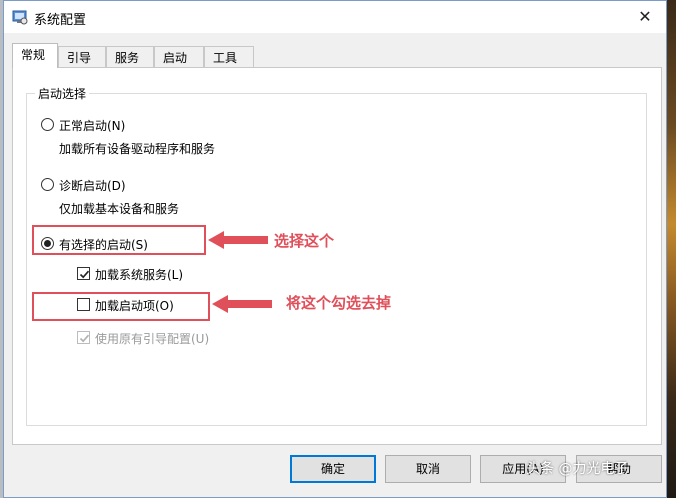 The width and height of the screenshot is (676, 498). I want to click on checkbox-load-system-services, so click(83, 273).